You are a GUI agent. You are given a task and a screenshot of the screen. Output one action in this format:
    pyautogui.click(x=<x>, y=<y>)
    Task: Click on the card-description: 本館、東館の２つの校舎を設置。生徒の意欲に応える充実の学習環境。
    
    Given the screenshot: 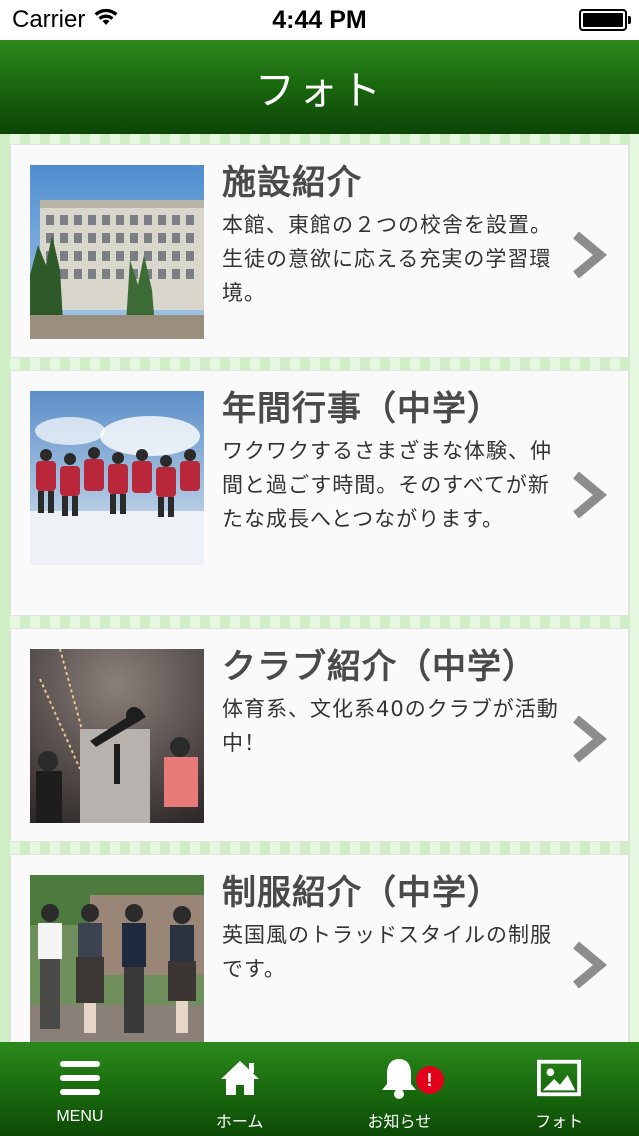 What is the action you would take?
    pyautogui.click(x=387, y=259)
    